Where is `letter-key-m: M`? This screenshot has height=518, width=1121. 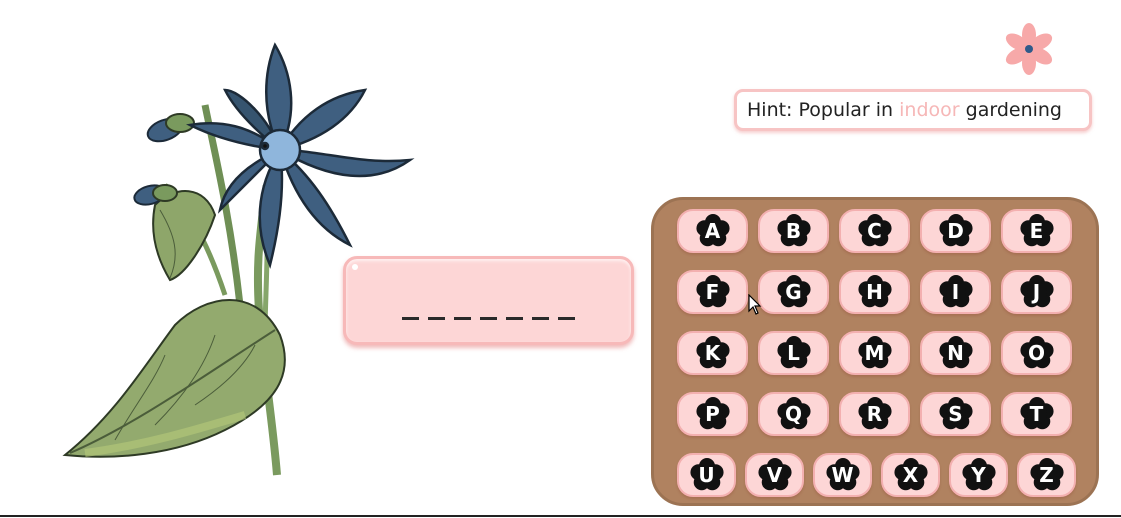 letter-key-m: M is located at coordinates (874, 353).